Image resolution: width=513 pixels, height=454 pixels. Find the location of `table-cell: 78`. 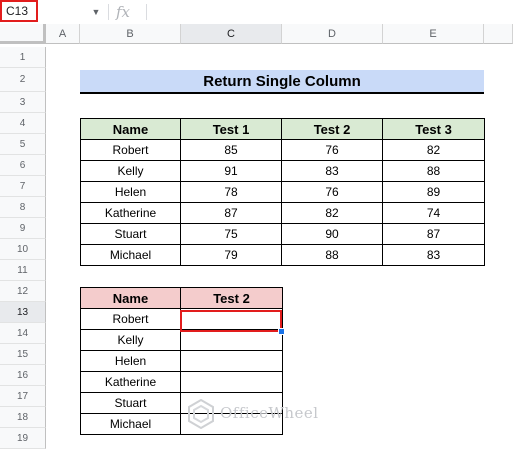

table-cell: 78 is located at coordinates (231, 192).